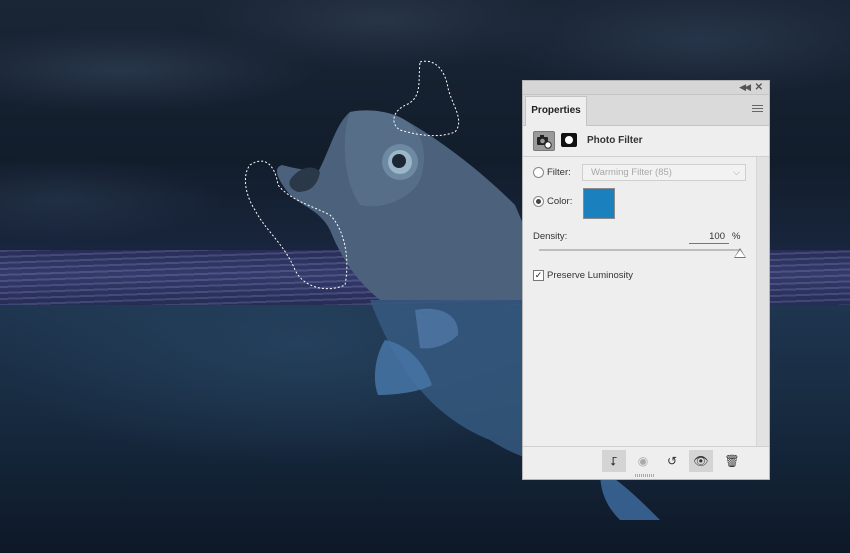  What do you see at coordinates (740, 253) in the screenshot?
I see `density-slider-thumb` at bounding box center [740, 253].